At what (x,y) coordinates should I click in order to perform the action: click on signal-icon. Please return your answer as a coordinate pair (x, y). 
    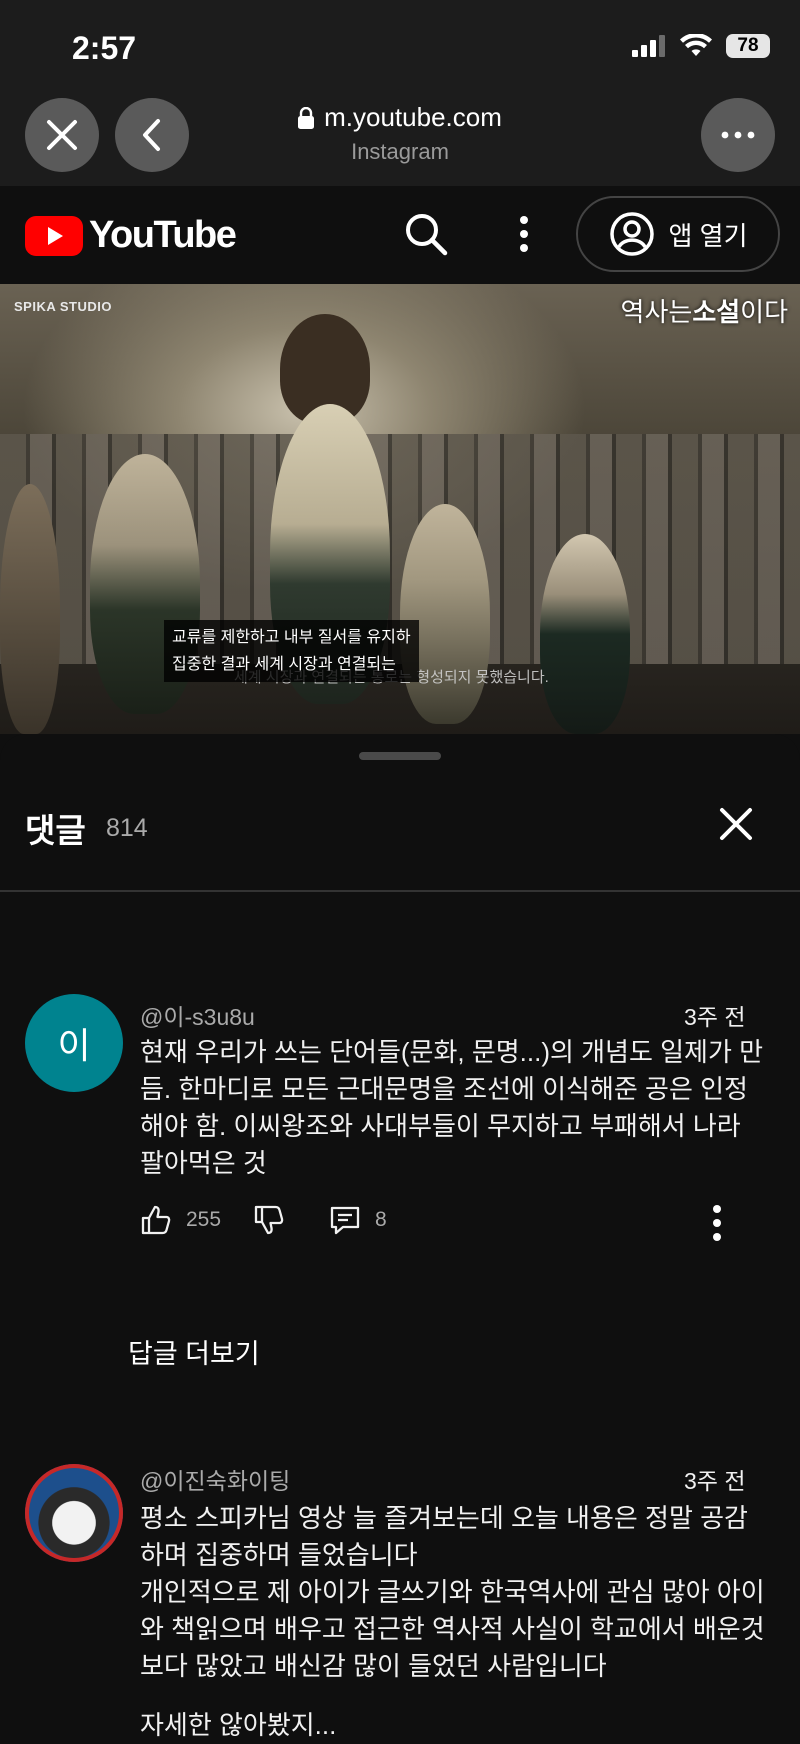
    Looking at the image, I should click on (648, 46).